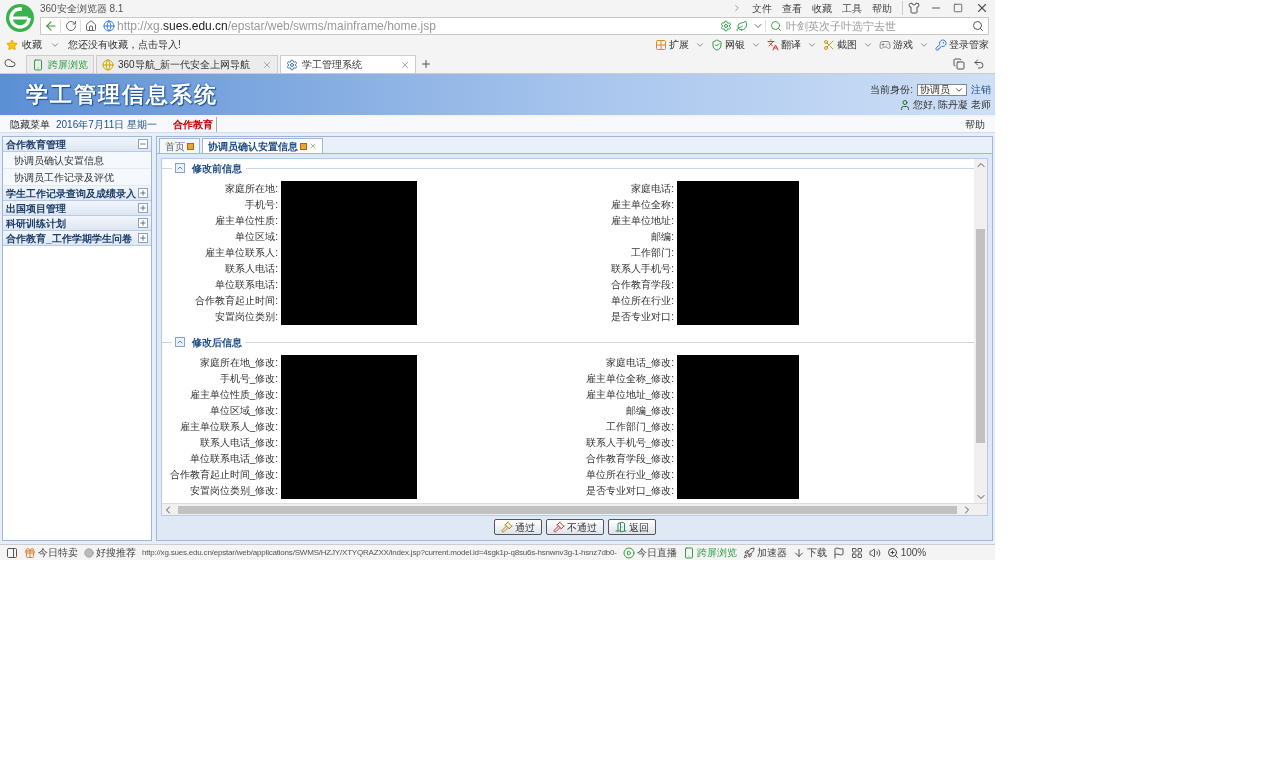 The image size is (1270, 781). Describe the element at coordinates (629, 443) in the screenshot. I see `field-label: 联系人手机号_修改:` at that location.